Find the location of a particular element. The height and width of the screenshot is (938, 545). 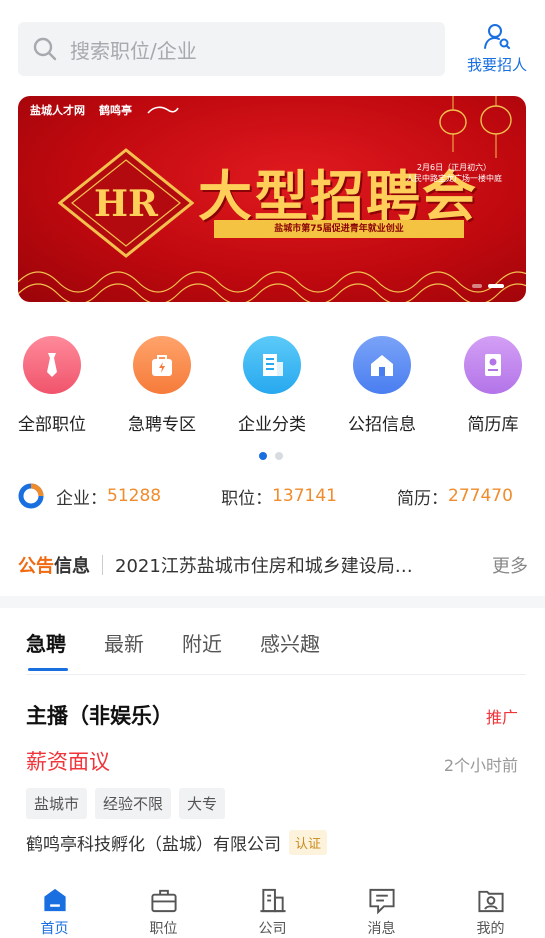

menu-label: 企业分类 is located at coordinates (272, 425).